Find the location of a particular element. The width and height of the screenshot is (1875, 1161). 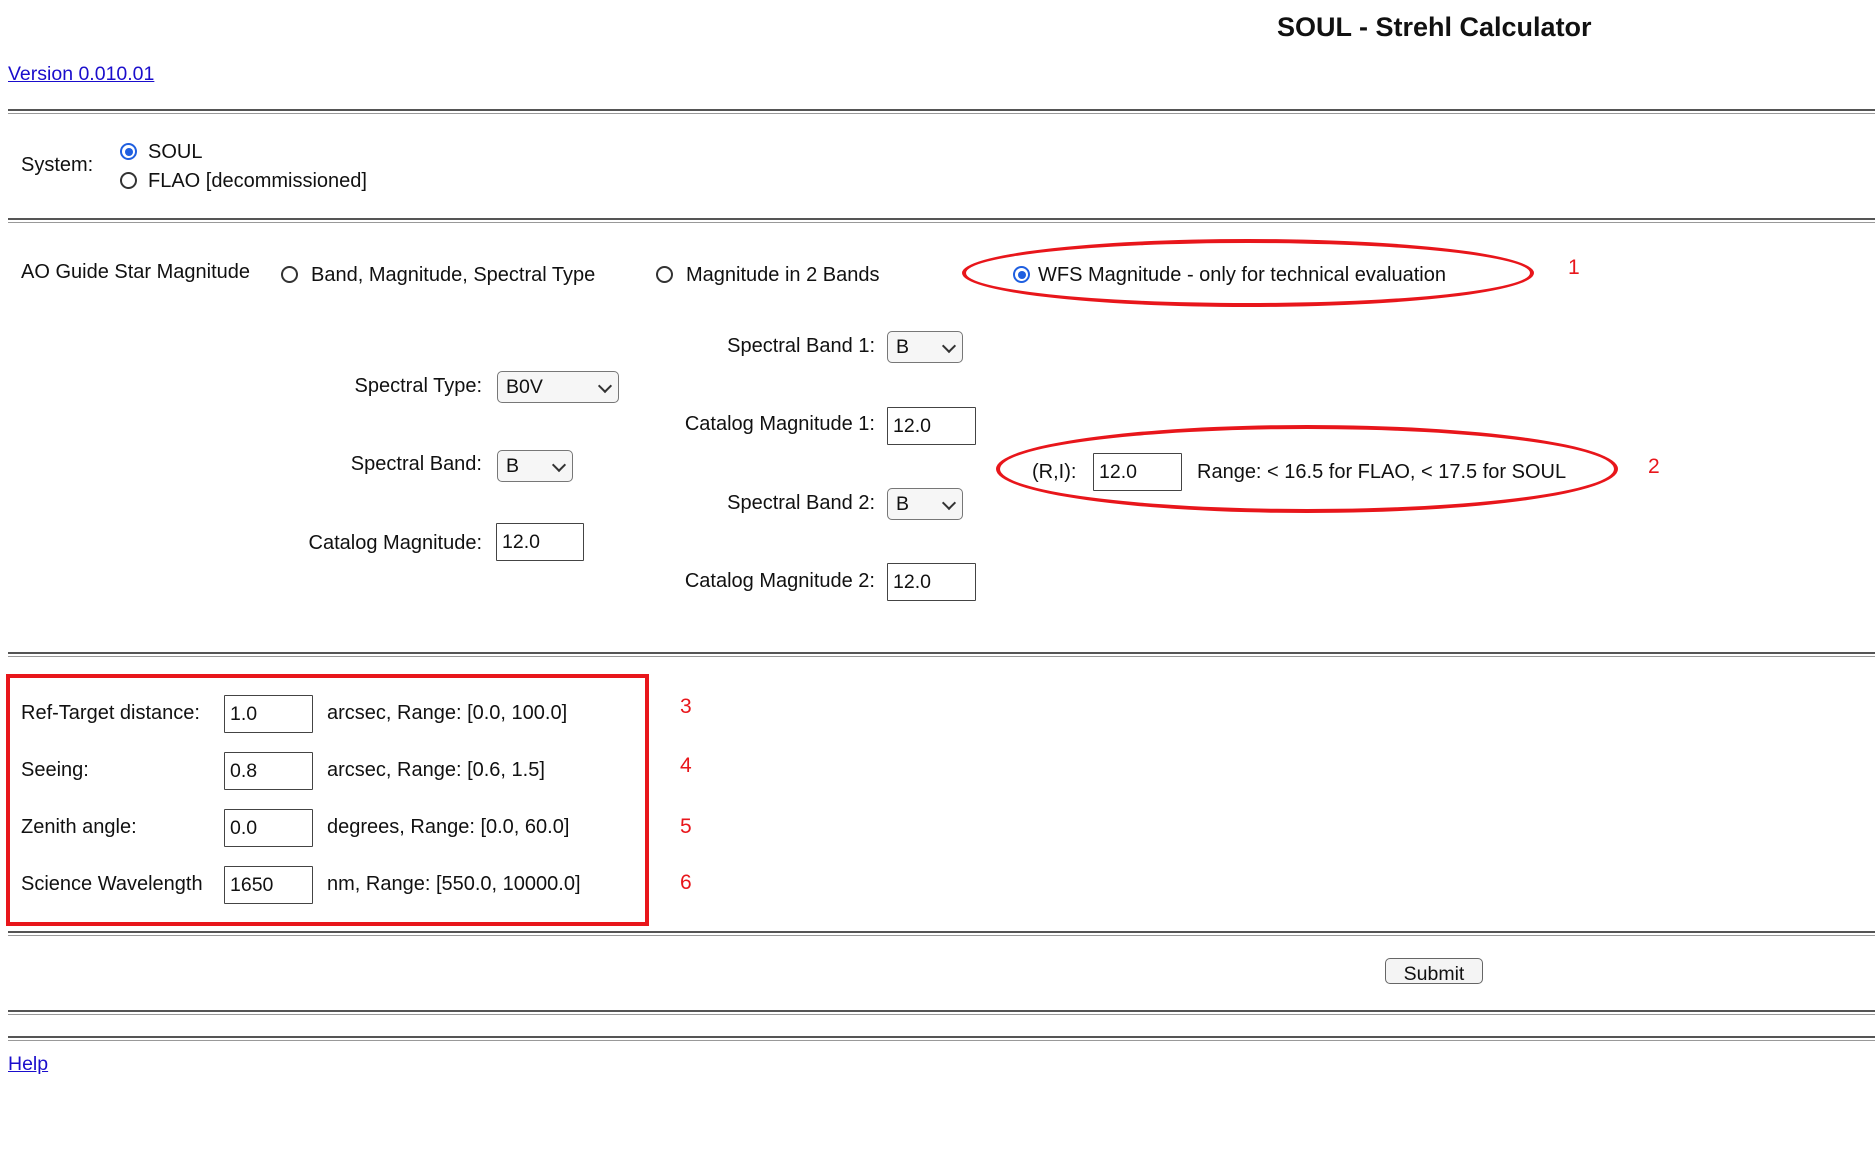

ao-mode-two-bands-radio is located at coordinates (664, 274).